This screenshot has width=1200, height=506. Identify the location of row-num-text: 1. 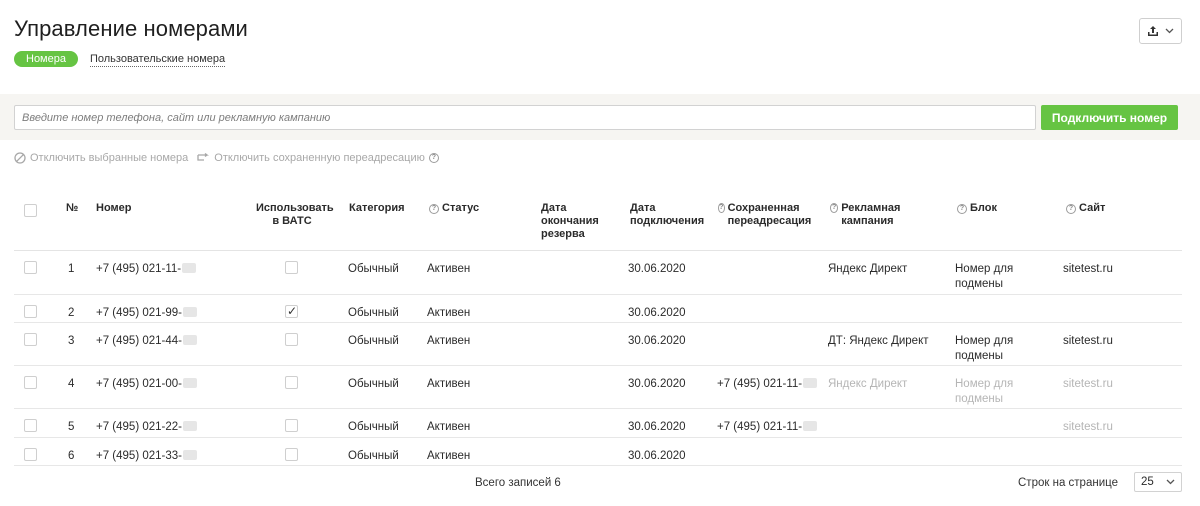
(71, 269).